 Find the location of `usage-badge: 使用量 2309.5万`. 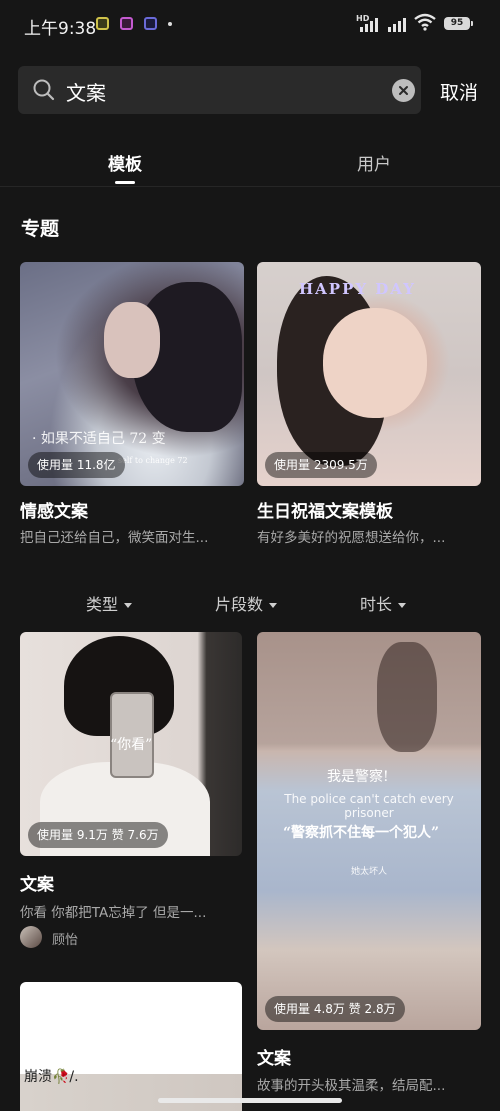

usage-badge: 使用量 2309.5万 is located at coordinates (321, 465).